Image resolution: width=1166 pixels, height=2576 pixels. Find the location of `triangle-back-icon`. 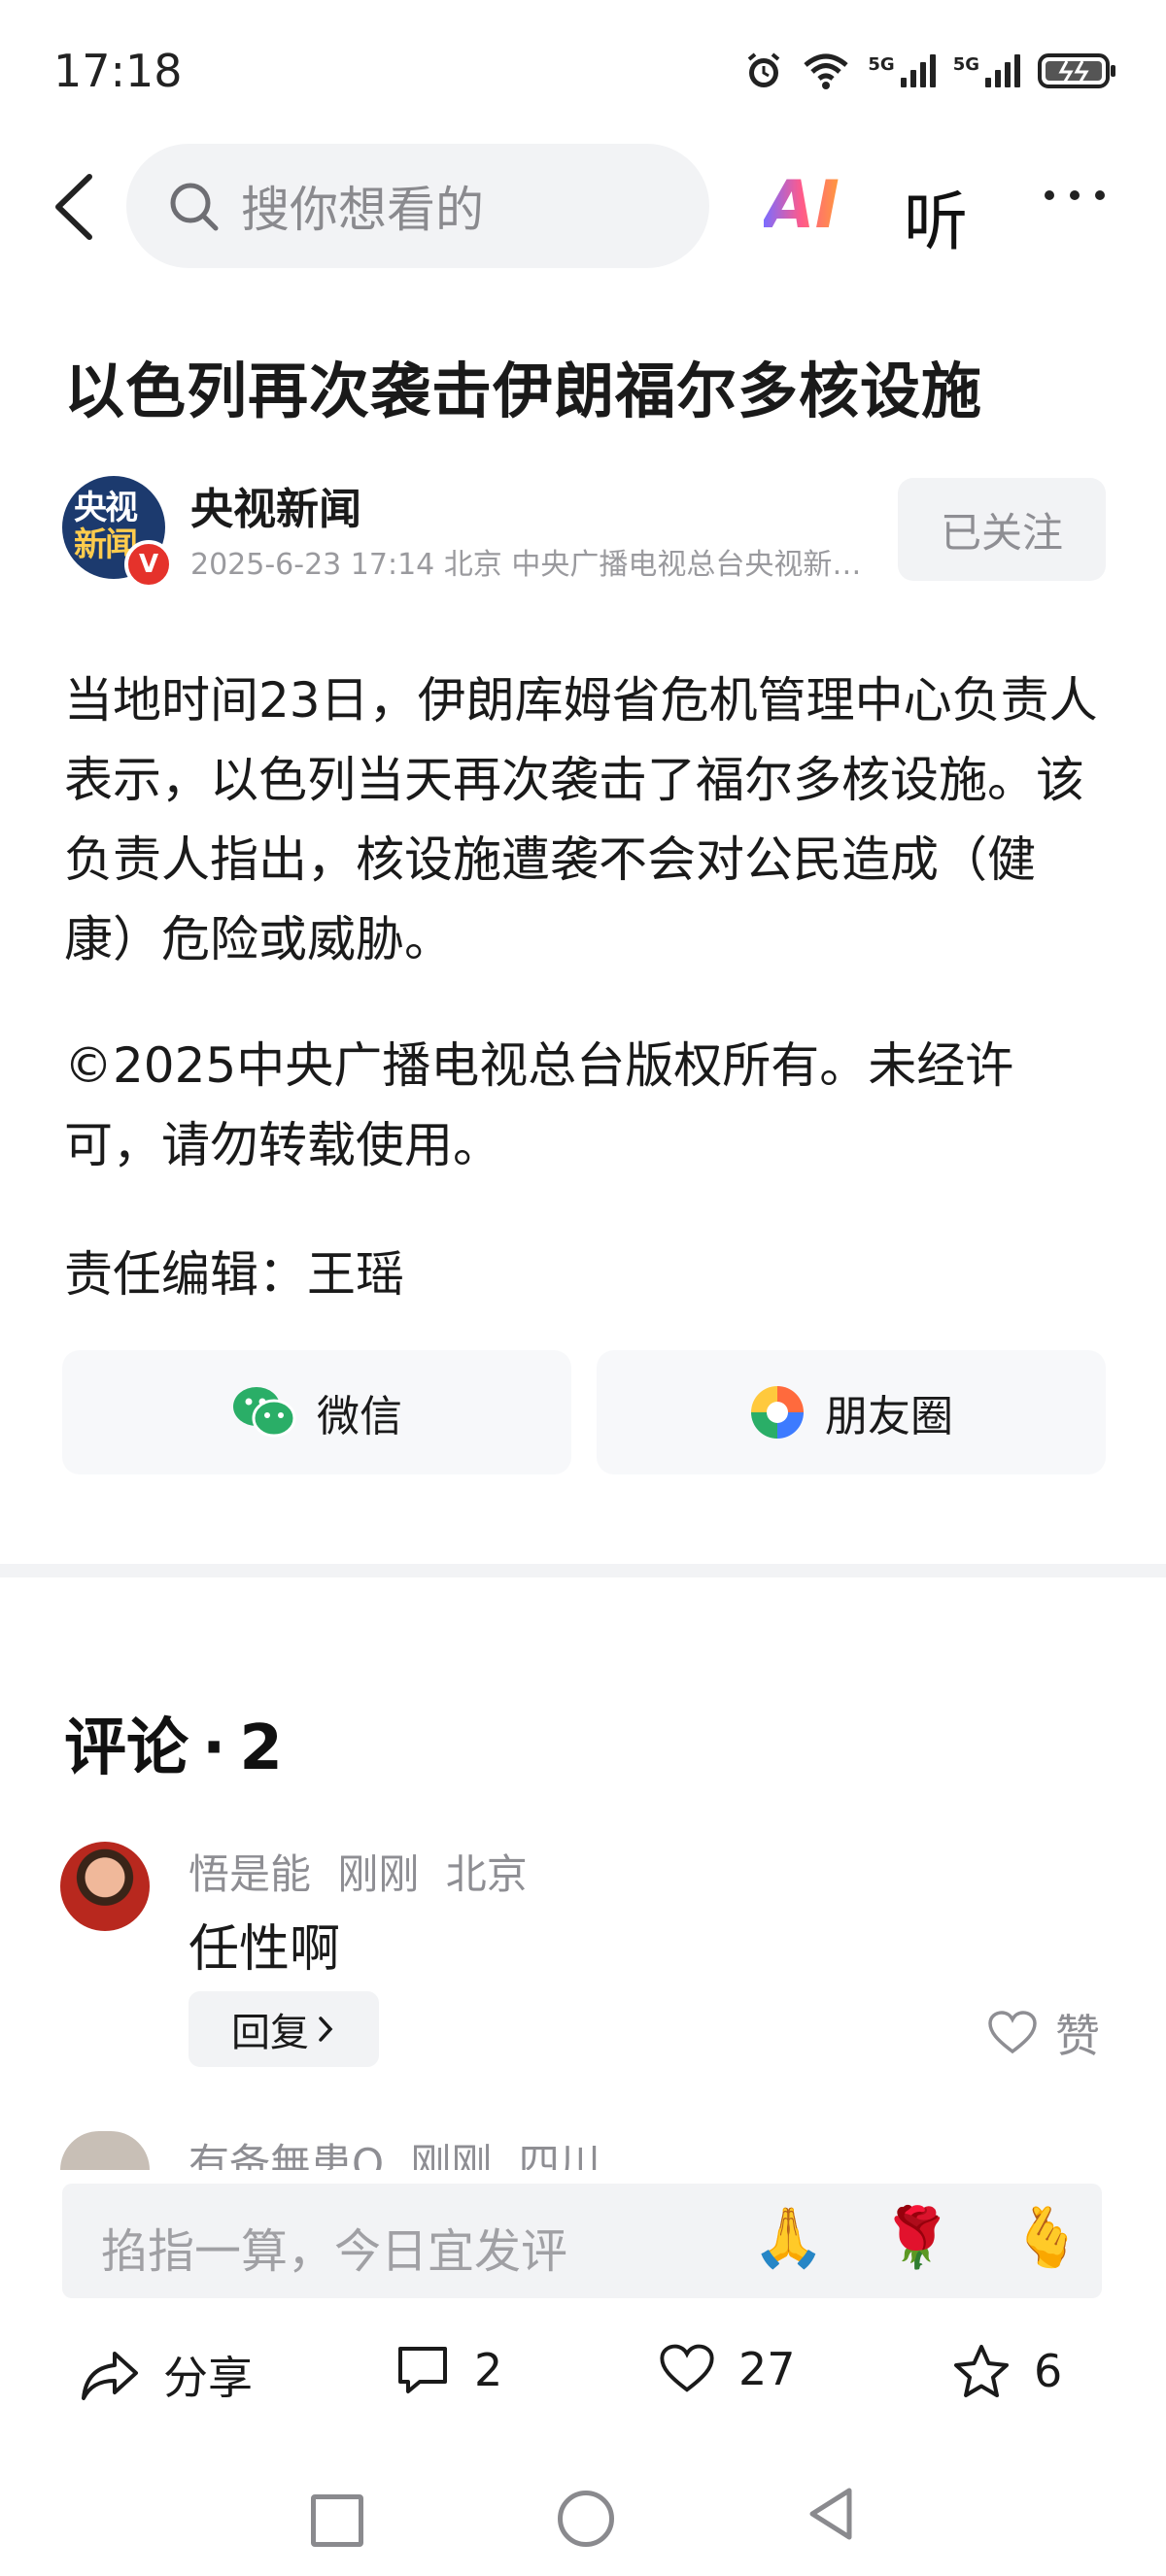

triangle-back-icon is located at coordinates (830, 2514).